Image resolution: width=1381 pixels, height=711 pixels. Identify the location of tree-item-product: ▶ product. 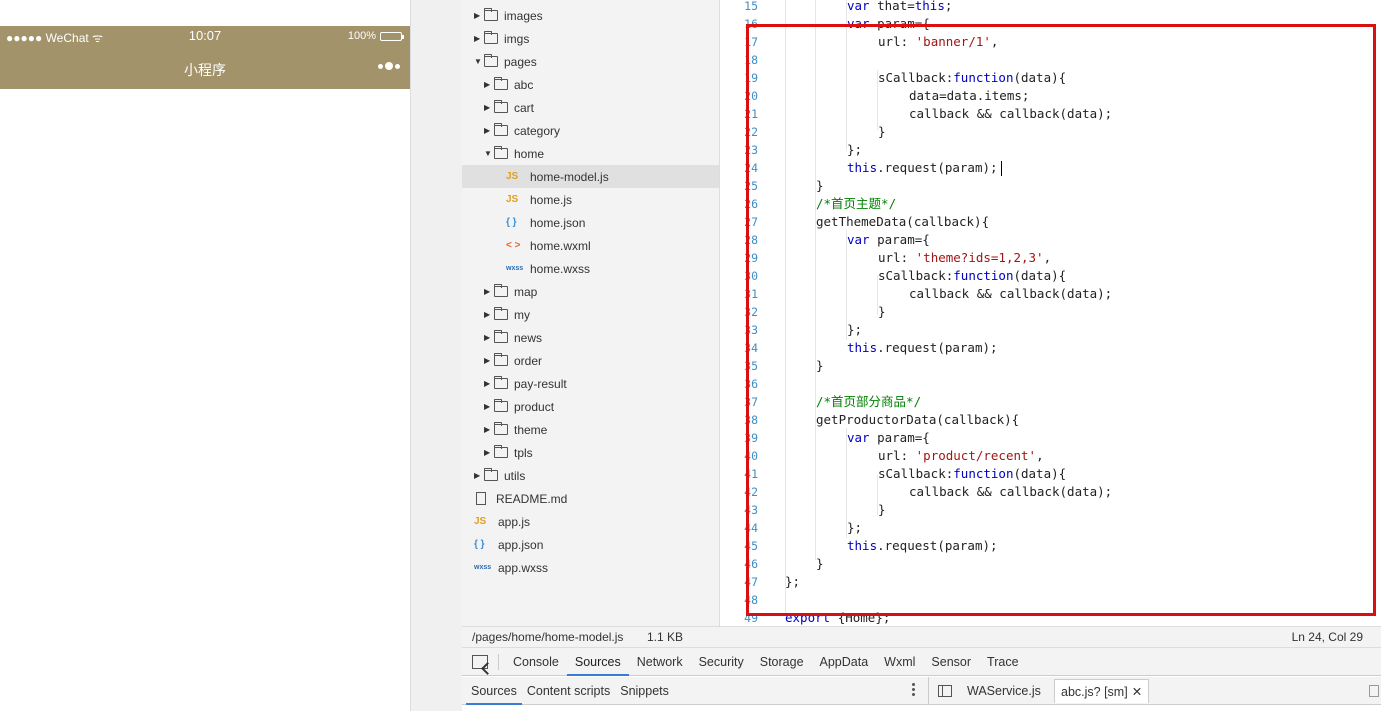
(519, 406).